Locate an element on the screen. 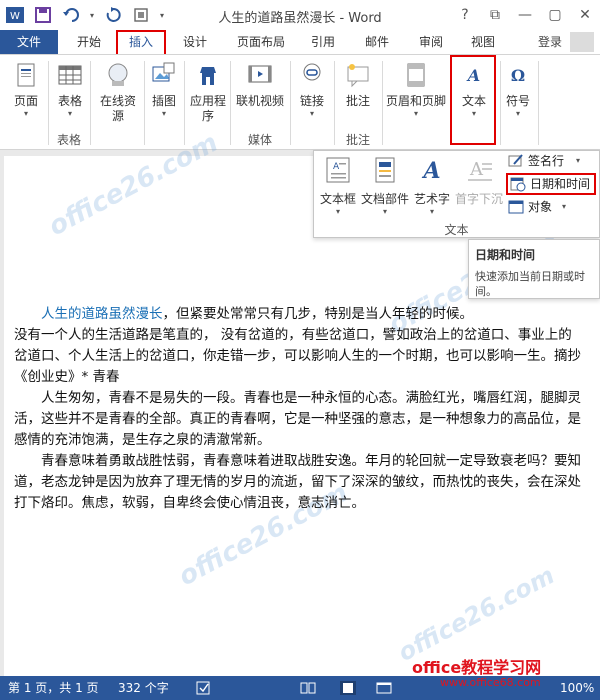 Image resolution: width=600 pixels, height=700 pixels. new-comment-button: 批注 is located at coordinates (358, 85).